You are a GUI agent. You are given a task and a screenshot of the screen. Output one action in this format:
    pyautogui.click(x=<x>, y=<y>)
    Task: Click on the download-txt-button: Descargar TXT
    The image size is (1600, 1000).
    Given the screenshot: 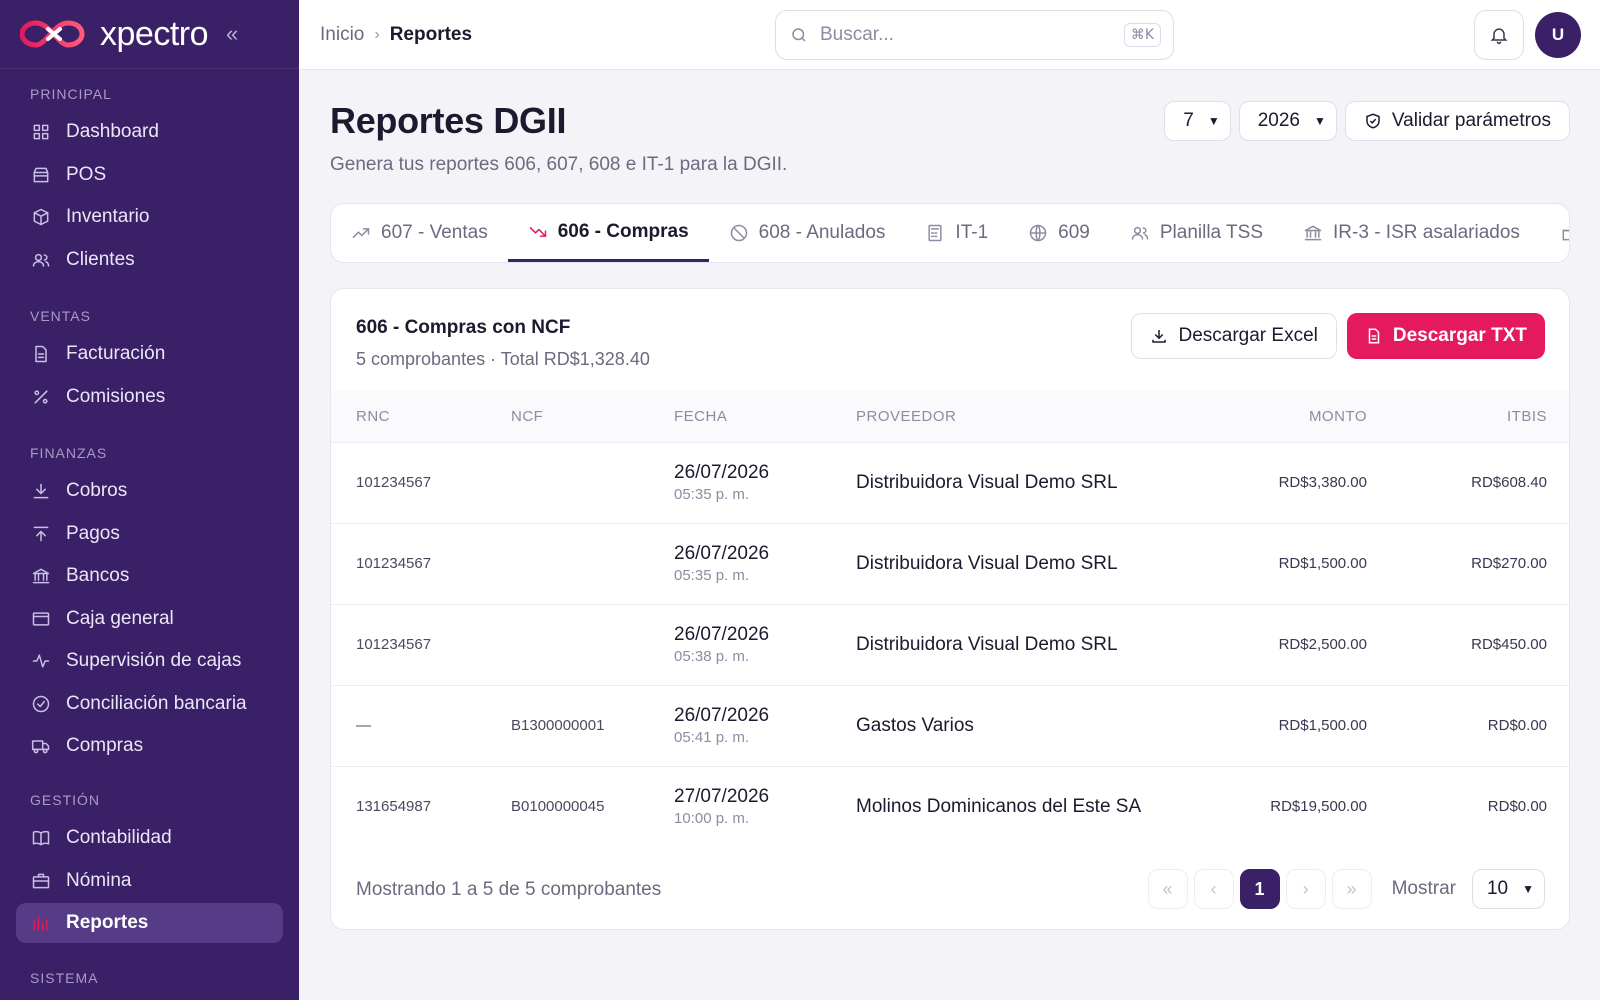 What is the action you would take?
    pyautogui.click(x=1445, y=336)
    